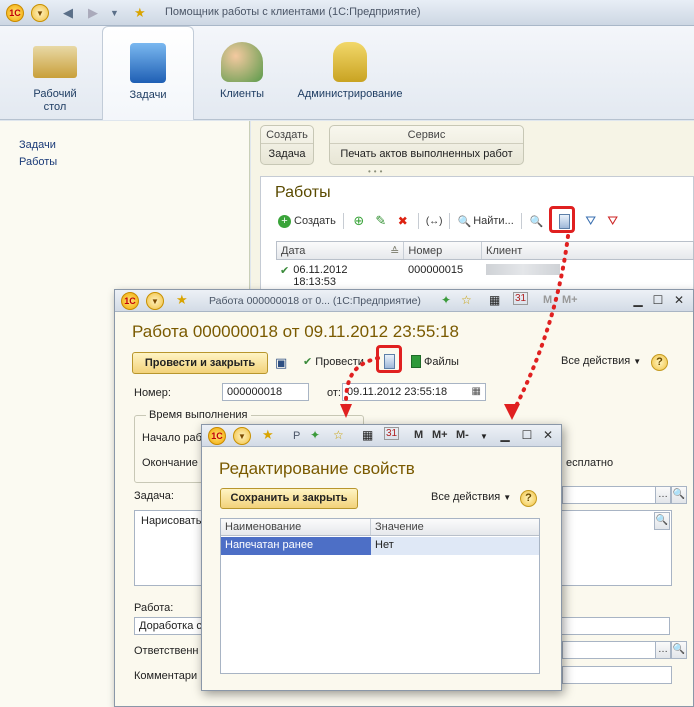  What do you see at coordinates (662, 521) in the screenshot?
I see `task-description-search-icon: 🔍` at bounding box center [662, 521].